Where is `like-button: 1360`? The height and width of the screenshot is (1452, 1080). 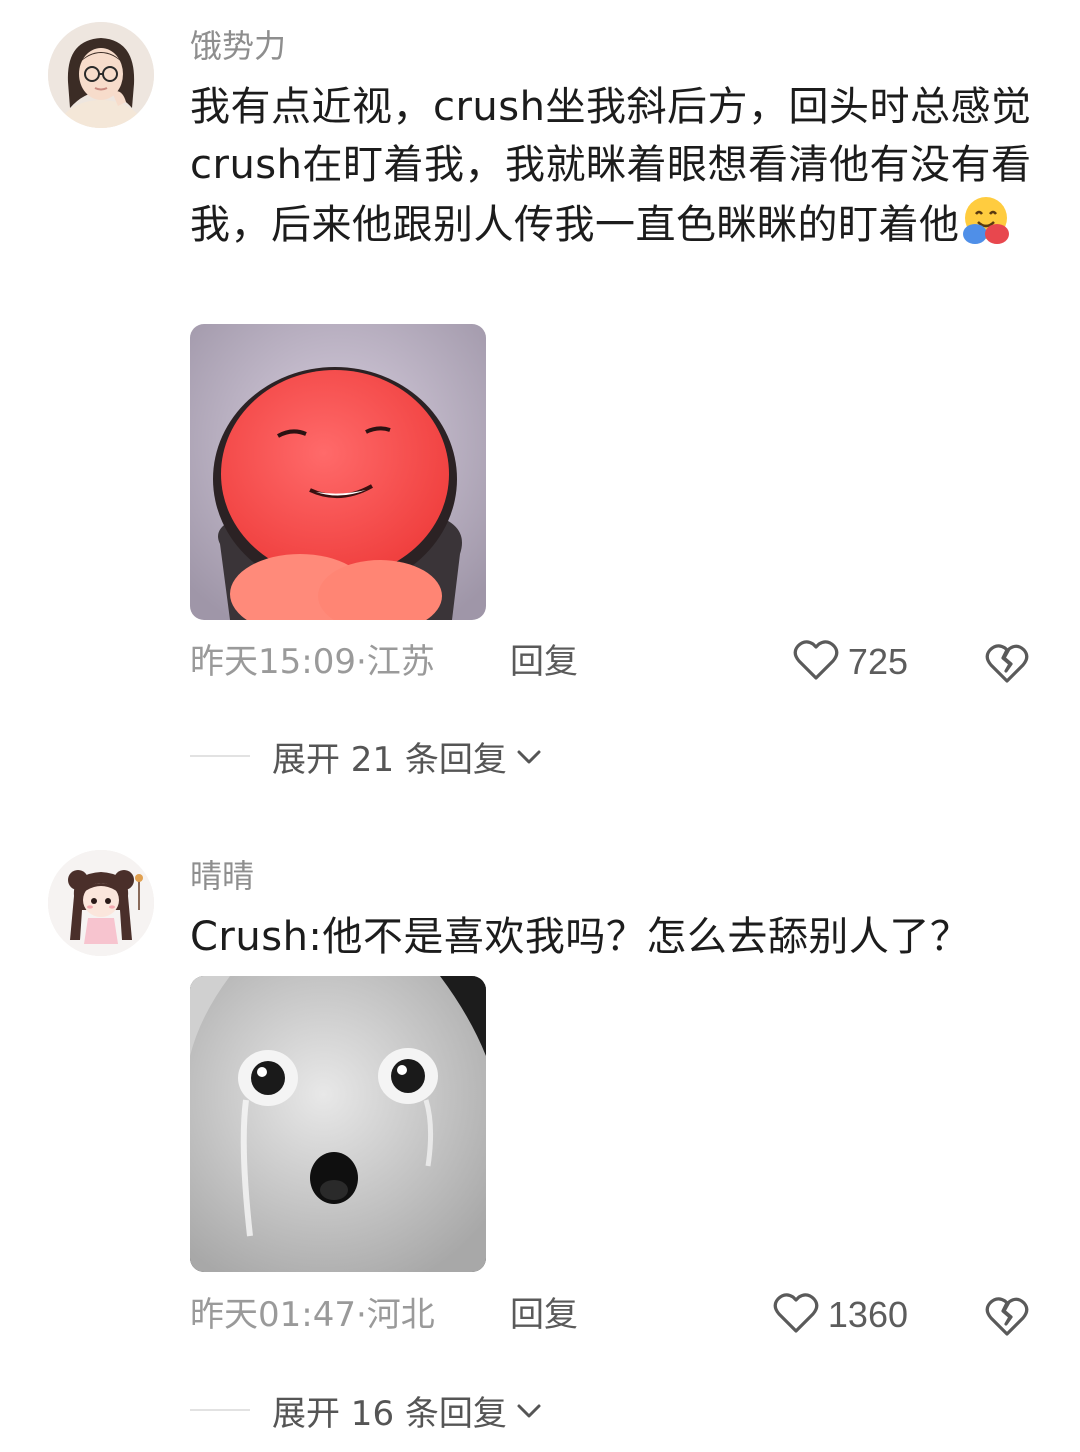
like-button: 1360 is located at coordinates (840, 1315).